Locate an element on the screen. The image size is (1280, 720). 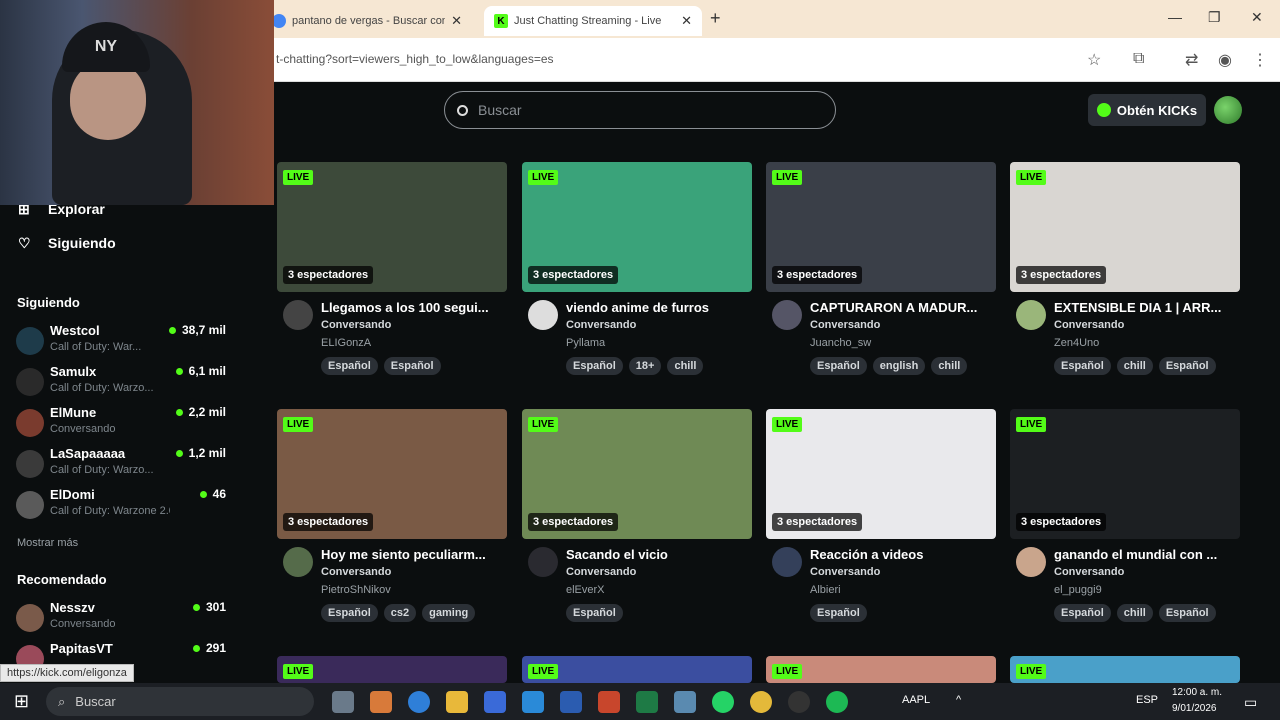
clock-date: 9/01/2026 is located at coordinates (1194, 708).